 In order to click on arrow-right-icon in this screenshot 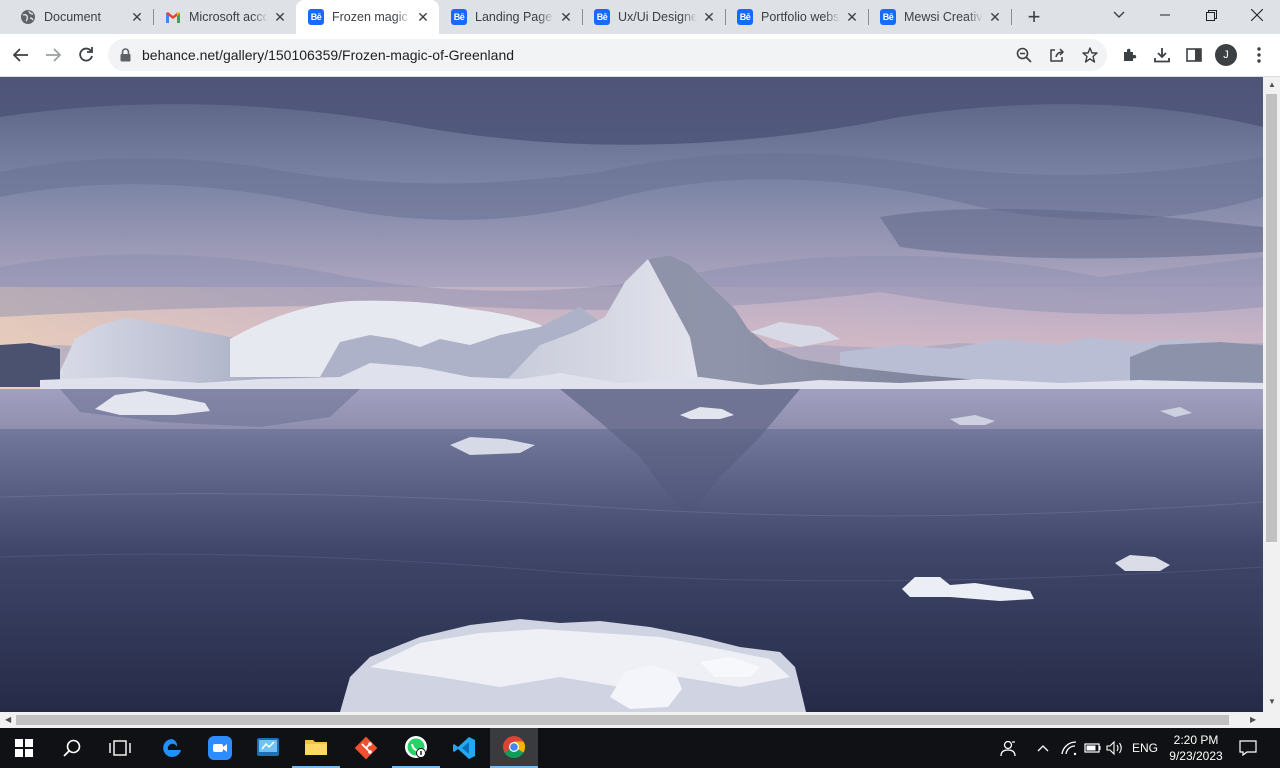, I will do `click(53, 55)`.